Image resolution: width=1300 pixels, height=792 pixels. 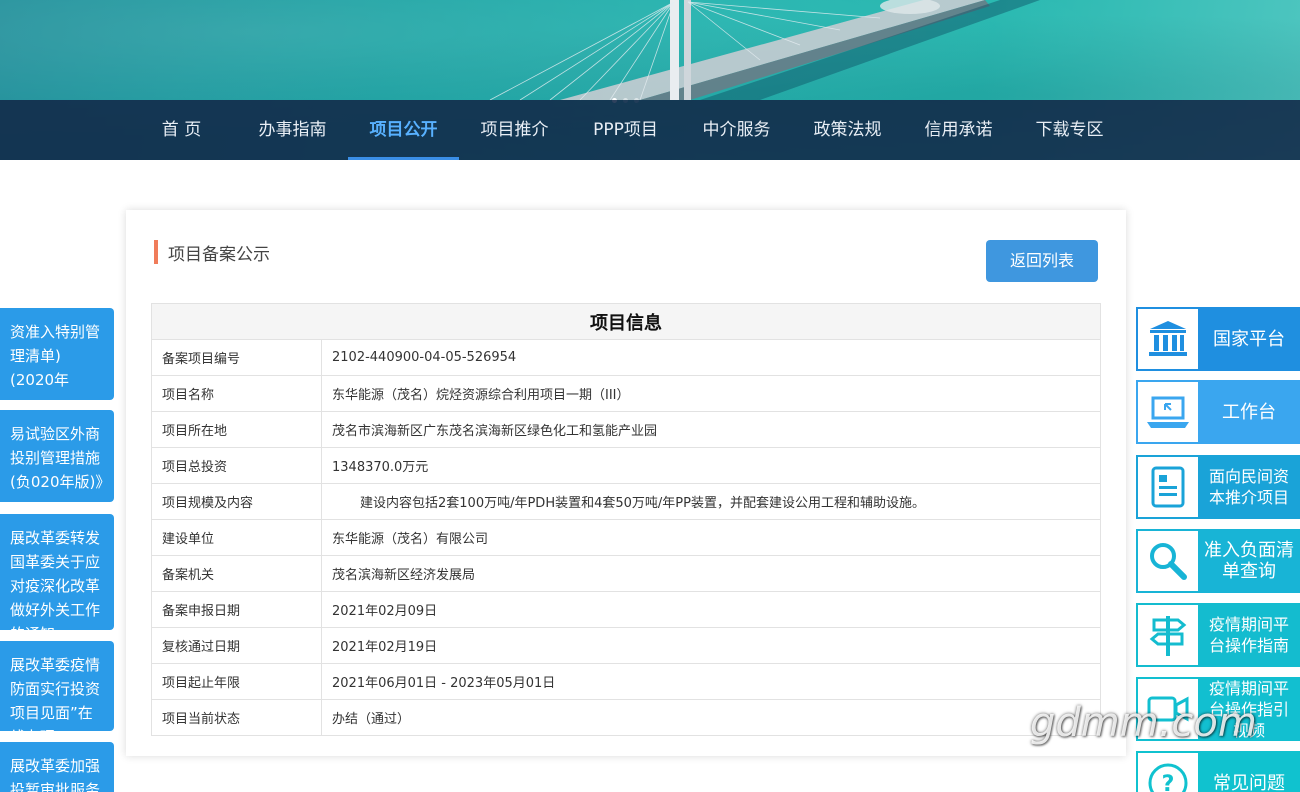 What do you see at coordinates (711, 537) in the screenshot?
I see `field-value: 东华能源（茂名）有限公司` at bounding box center [711, 537].